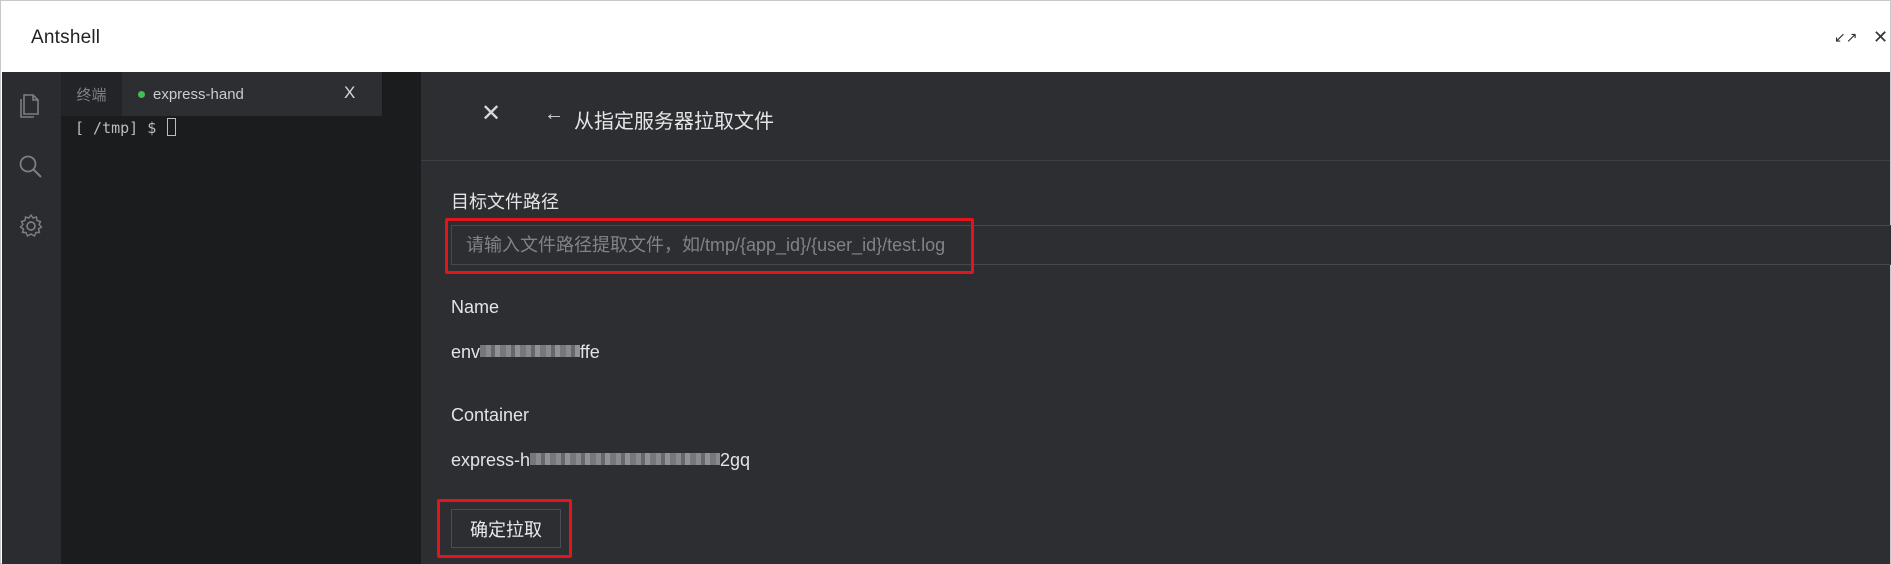 This screenshot has height=564, width=1891. What do you see at coordinates (31, 105) in the screenshot?
I see `files-icon` at bounding box center [31, 105].